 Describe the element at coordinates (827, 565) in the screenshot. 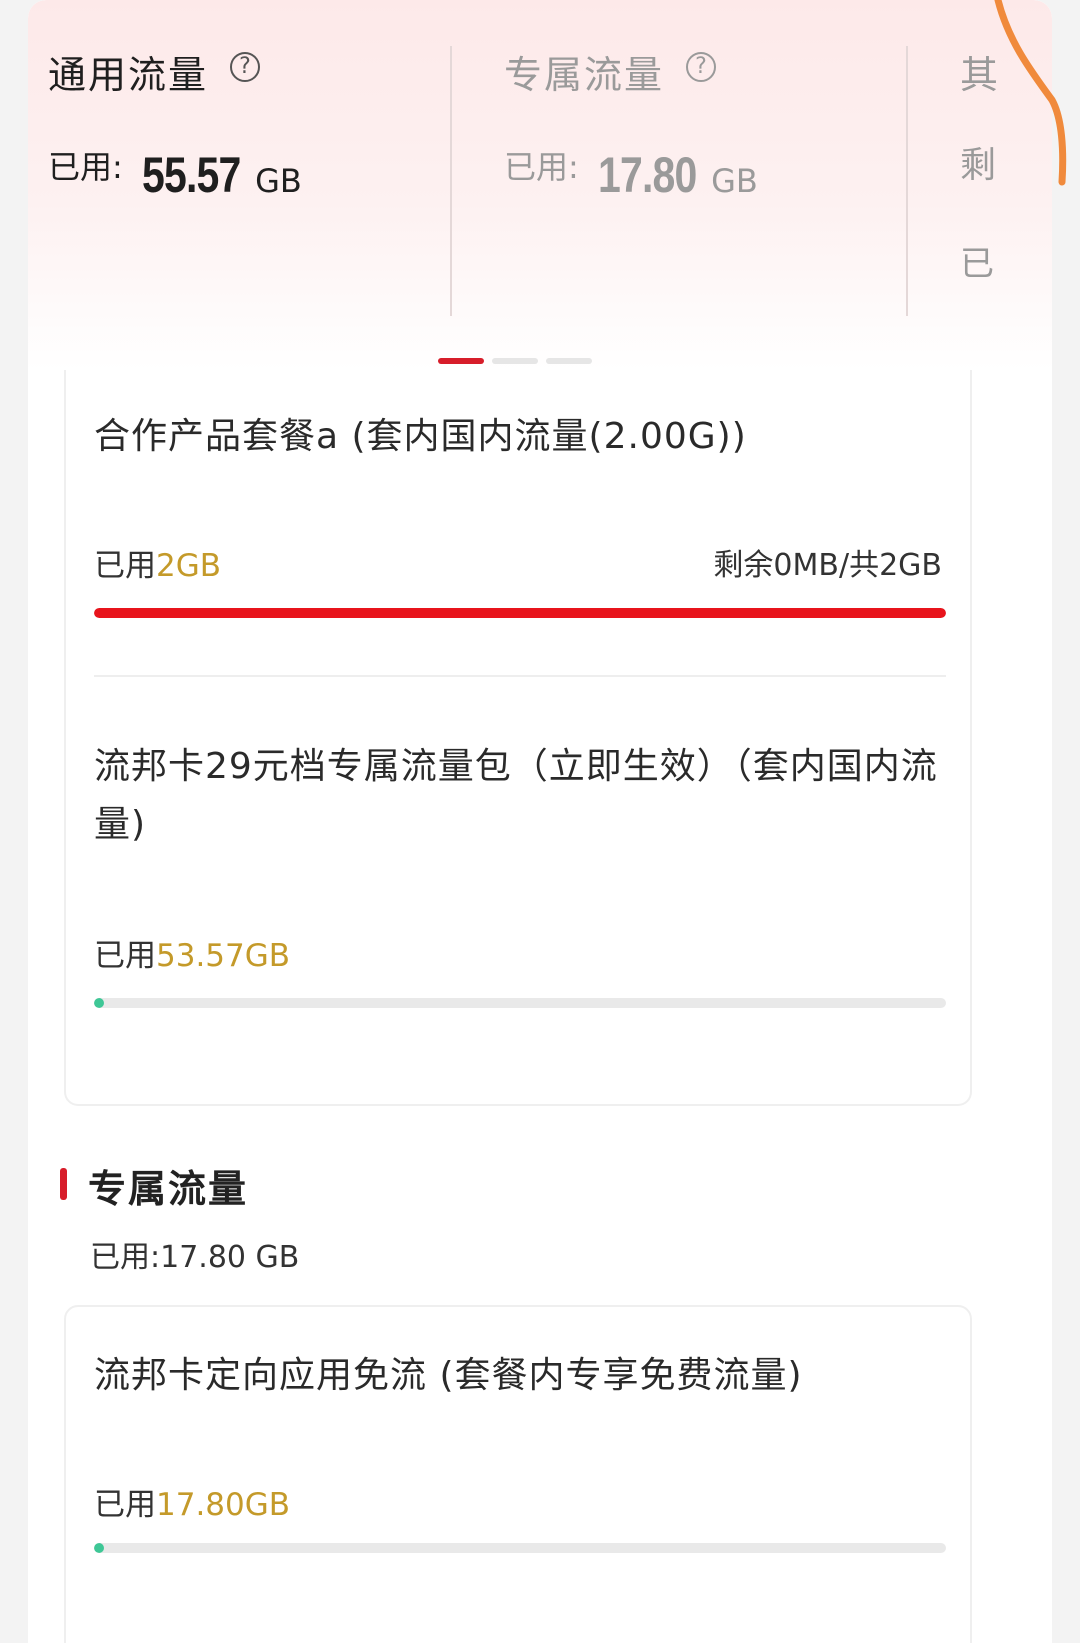

I see `package-remaining: 剩余0MB/共2GB` at that location.